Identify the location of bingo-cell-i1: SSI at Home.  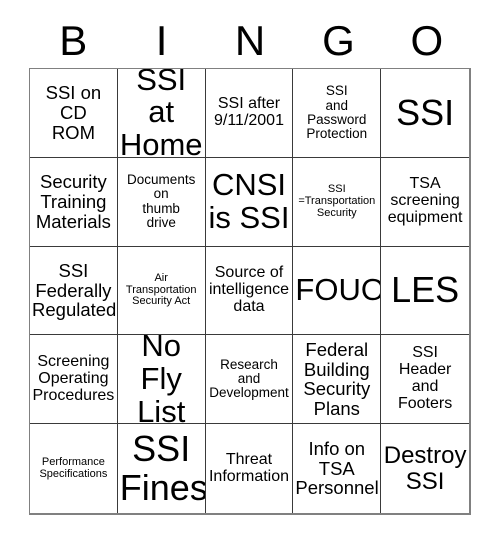
(161, 113).